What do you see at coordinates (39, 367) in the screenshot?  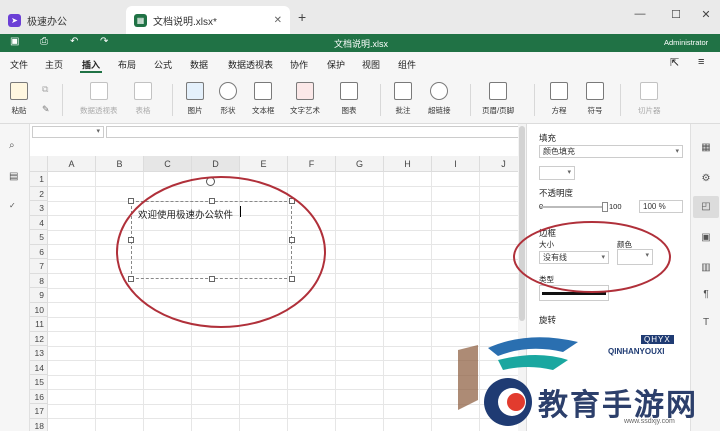 I see `row-header: 14` at bounding box center [39, 367].